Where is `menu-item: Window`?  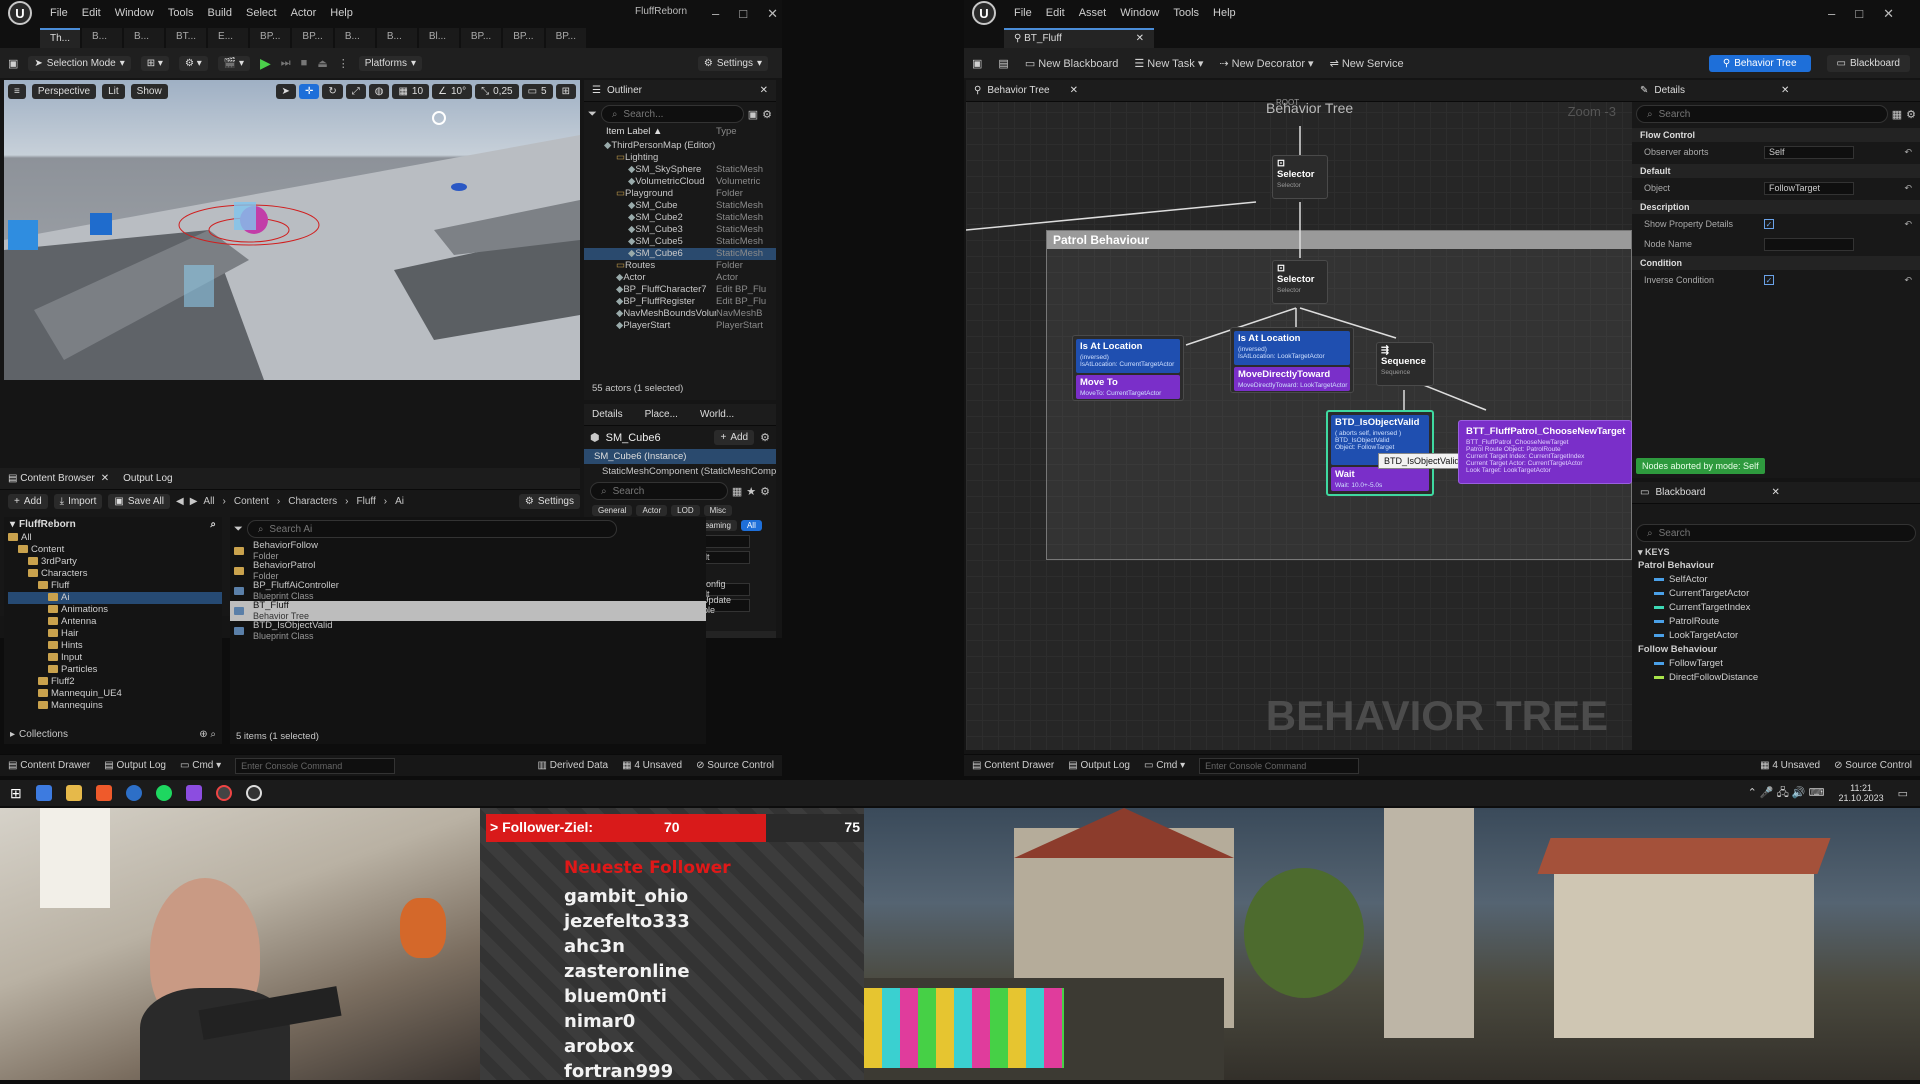 menu-item: Window is located at coordinates (1139, 13).